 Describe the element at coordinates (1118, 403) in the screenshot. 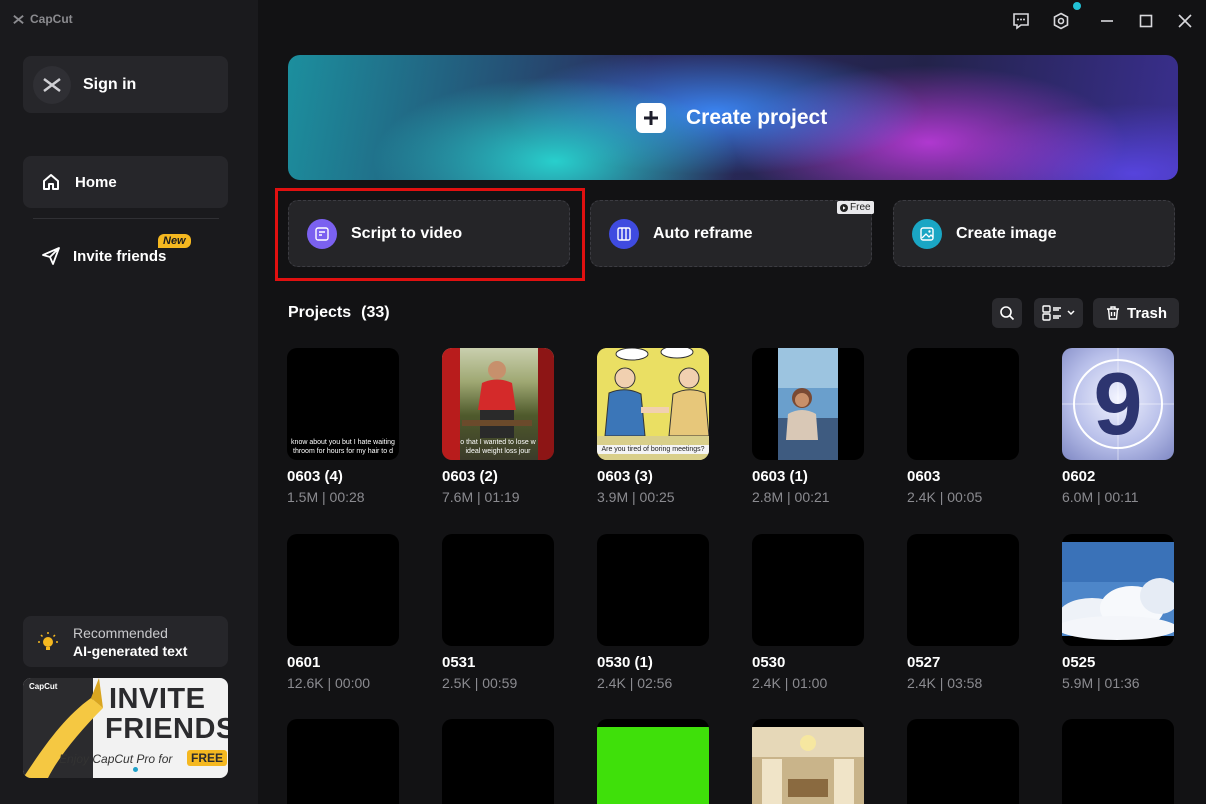

I see `countdown-digit: 9` at that location.